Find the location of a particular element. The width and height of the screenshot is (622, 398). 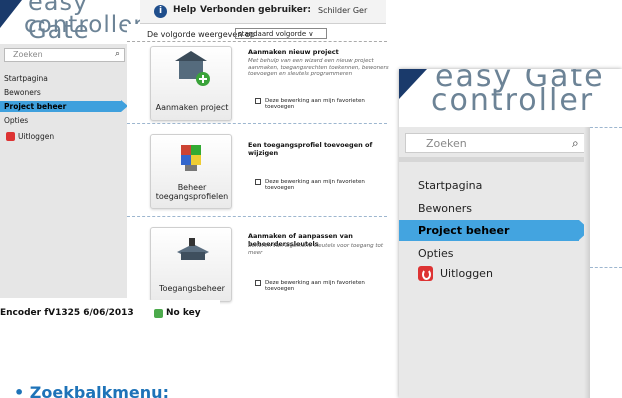

app-logo: easy Gate controller is located at coordinates (70, 20).